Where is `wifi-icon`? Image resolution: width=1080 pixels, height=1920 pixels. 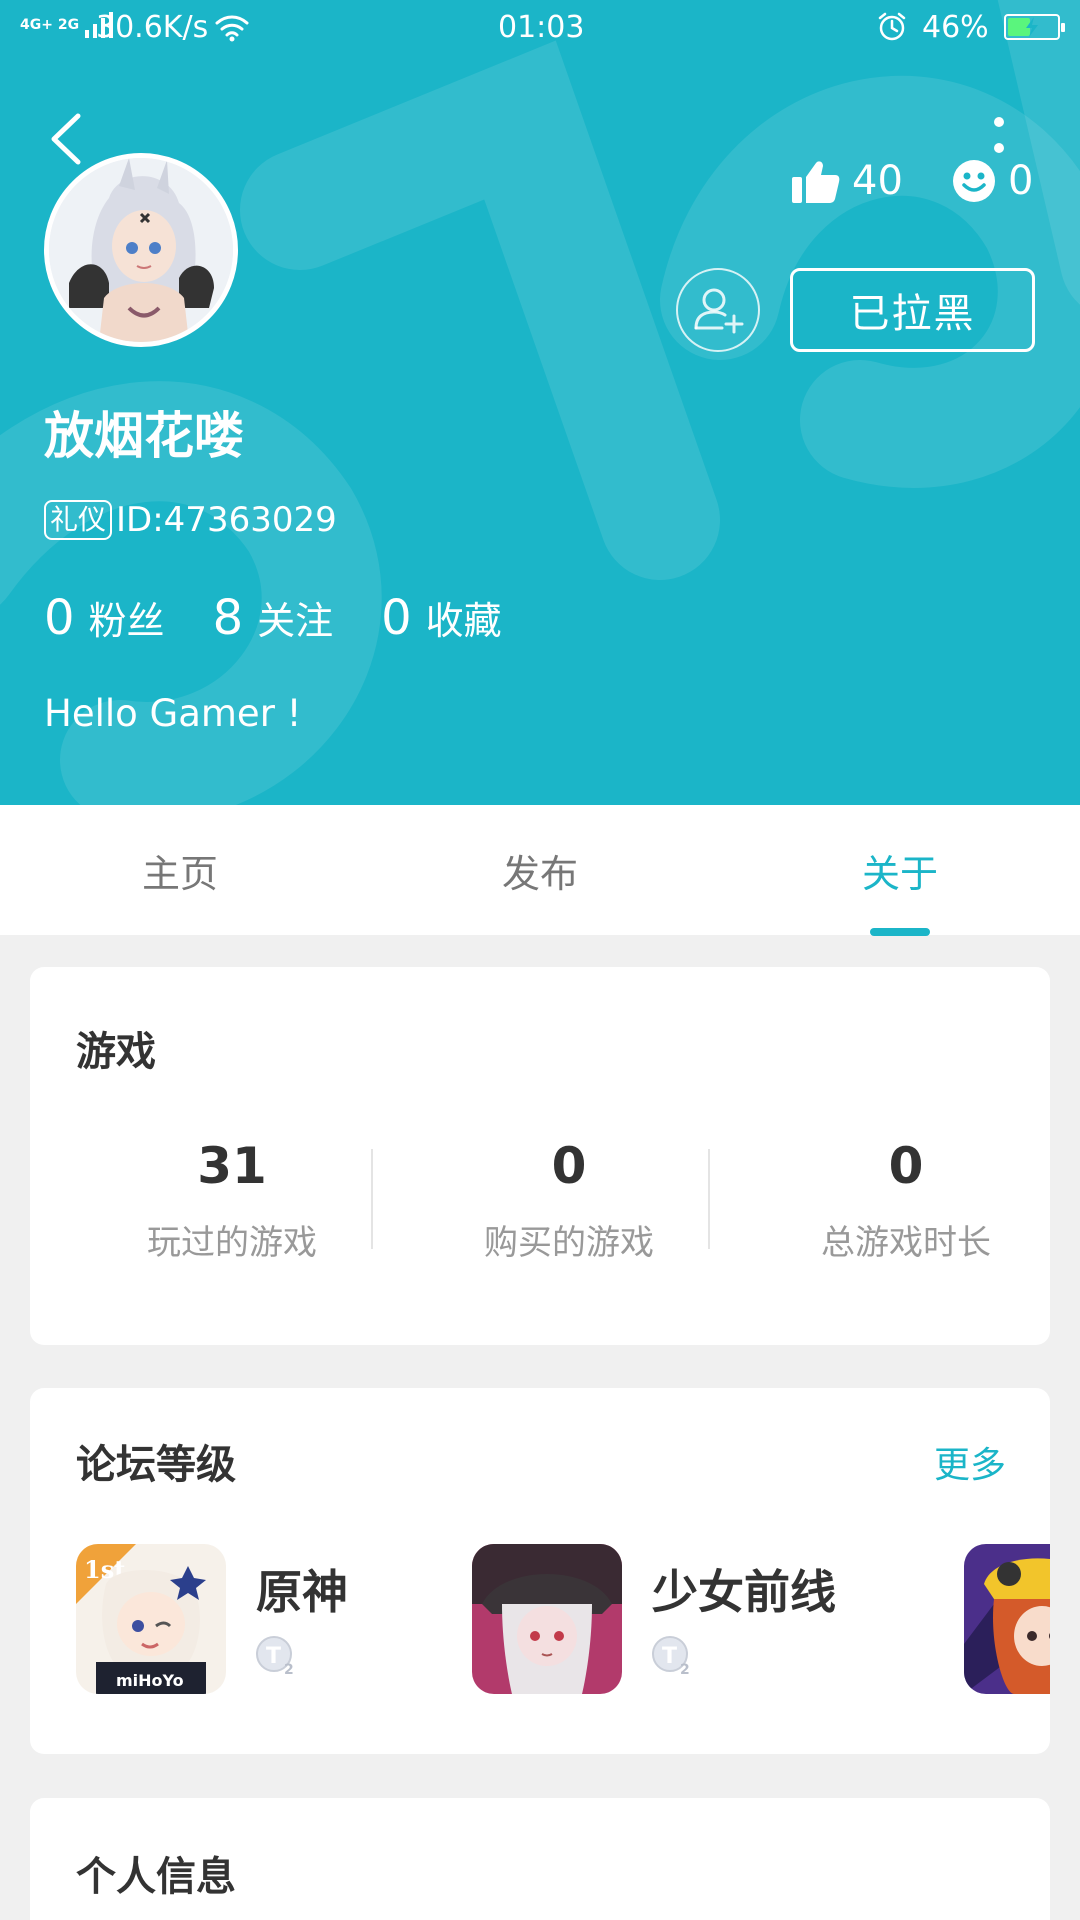 wifi-icon is located at coordinates (232, 28).